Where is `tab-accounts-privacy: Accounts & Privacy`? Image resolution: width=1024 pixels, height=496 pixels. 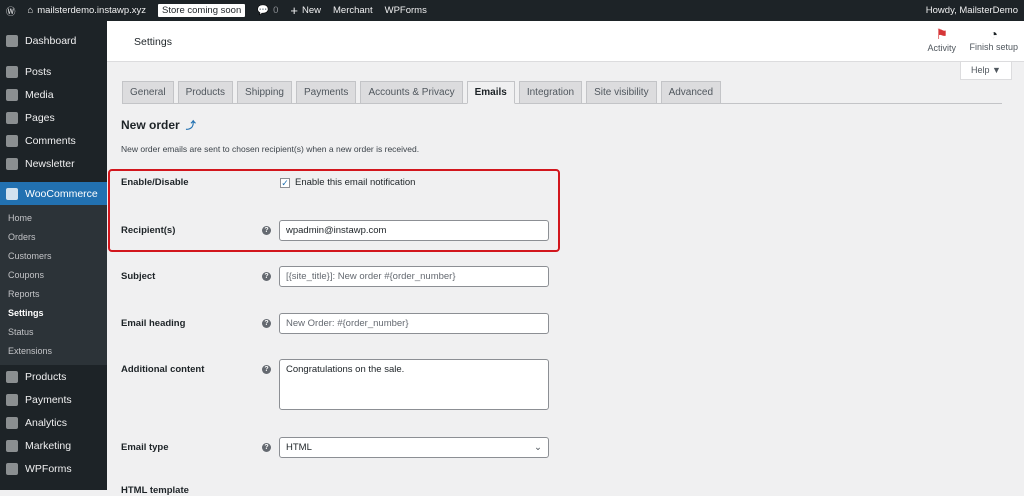
tab-accounts-privacy: Accounts & Privacy is located at coordinates (411, 92).